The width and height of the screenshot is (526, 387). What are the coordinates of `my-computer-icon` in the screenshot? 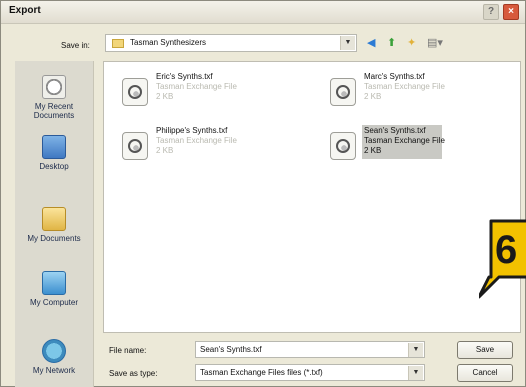 It's located at (54, 283).